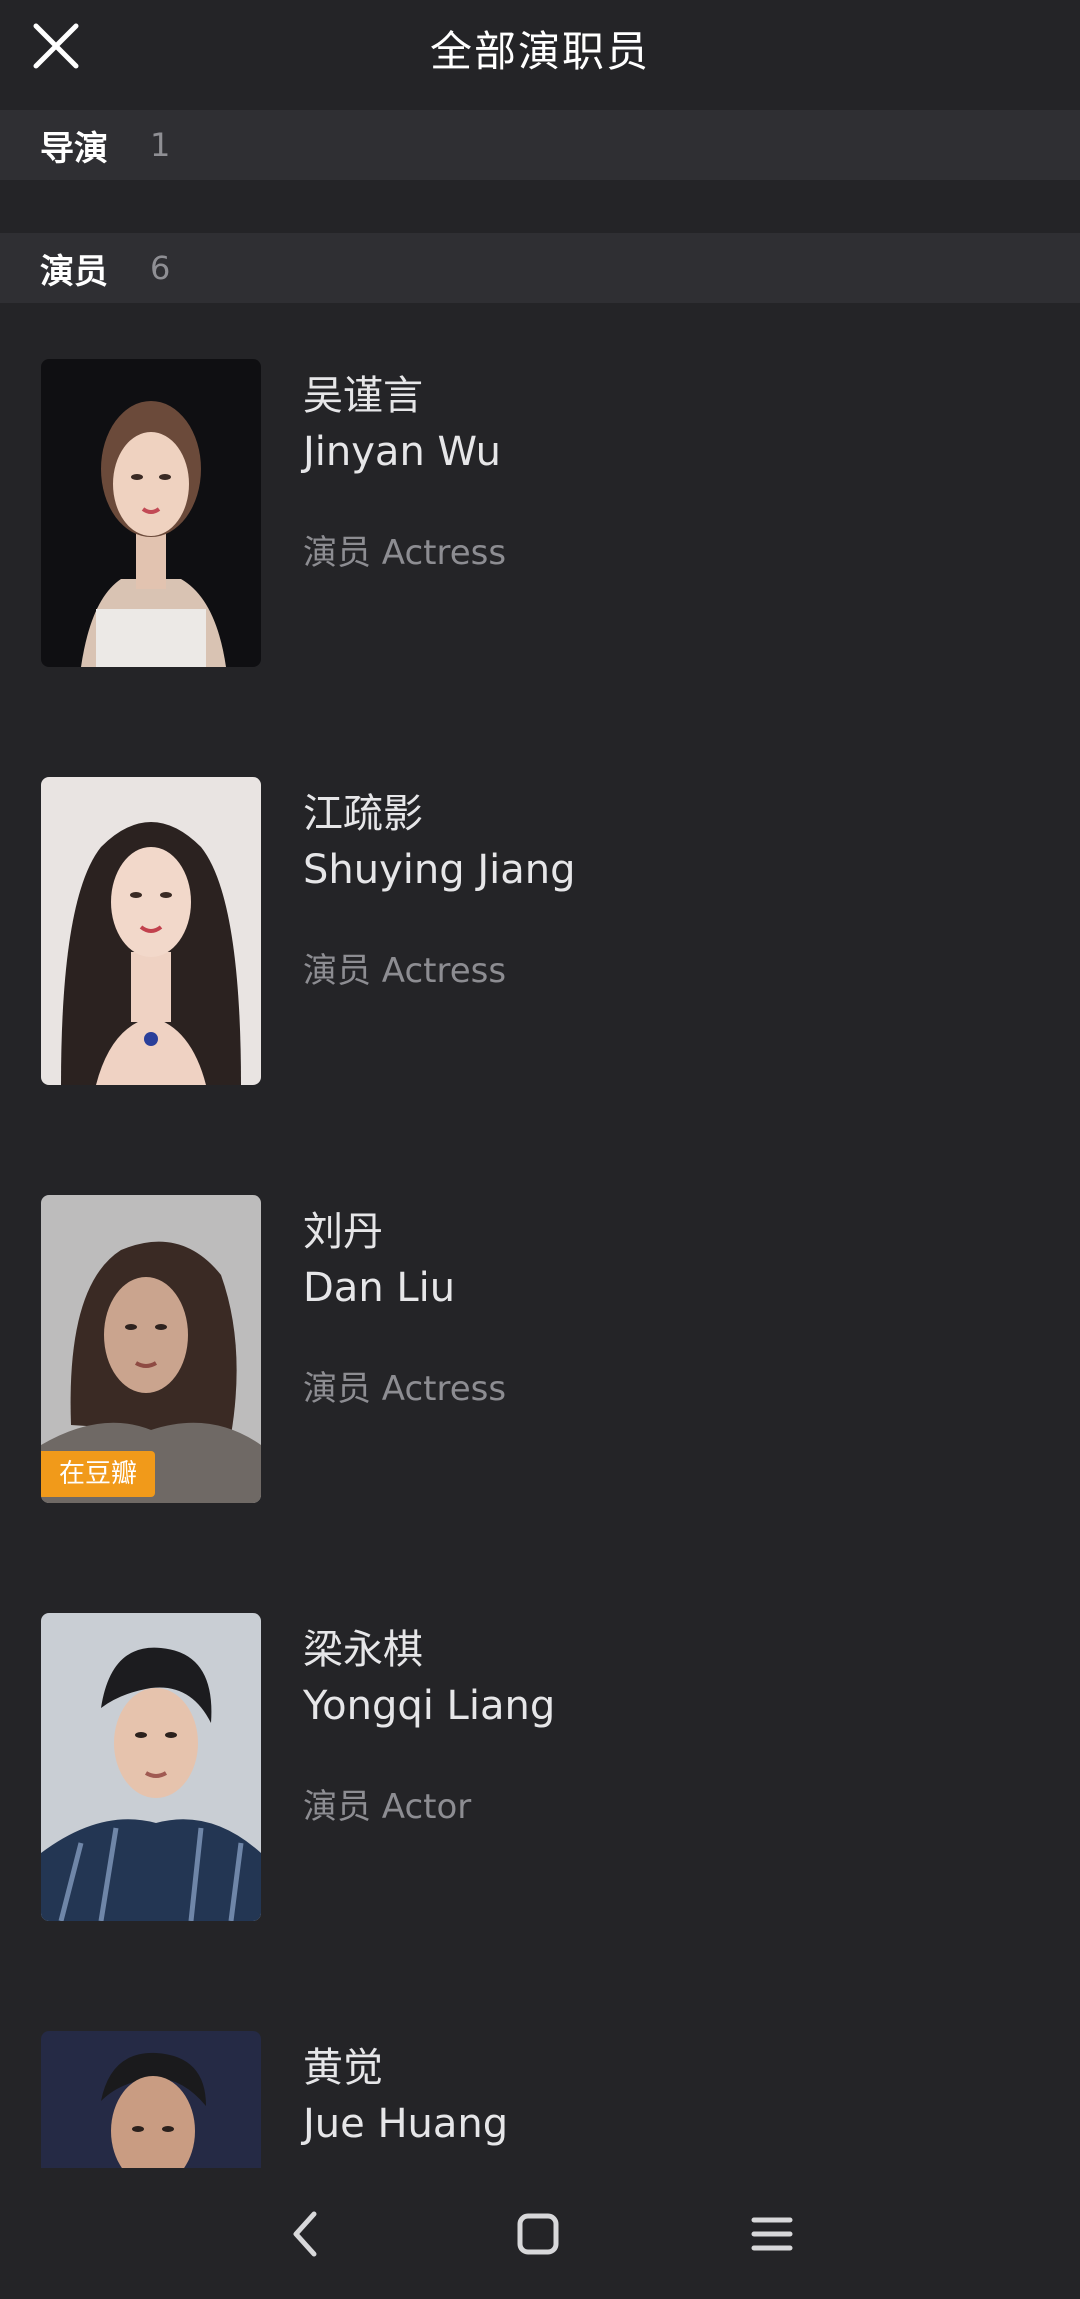  I want to click on cast-name-cn: 黄觉, so click(343, 2068).